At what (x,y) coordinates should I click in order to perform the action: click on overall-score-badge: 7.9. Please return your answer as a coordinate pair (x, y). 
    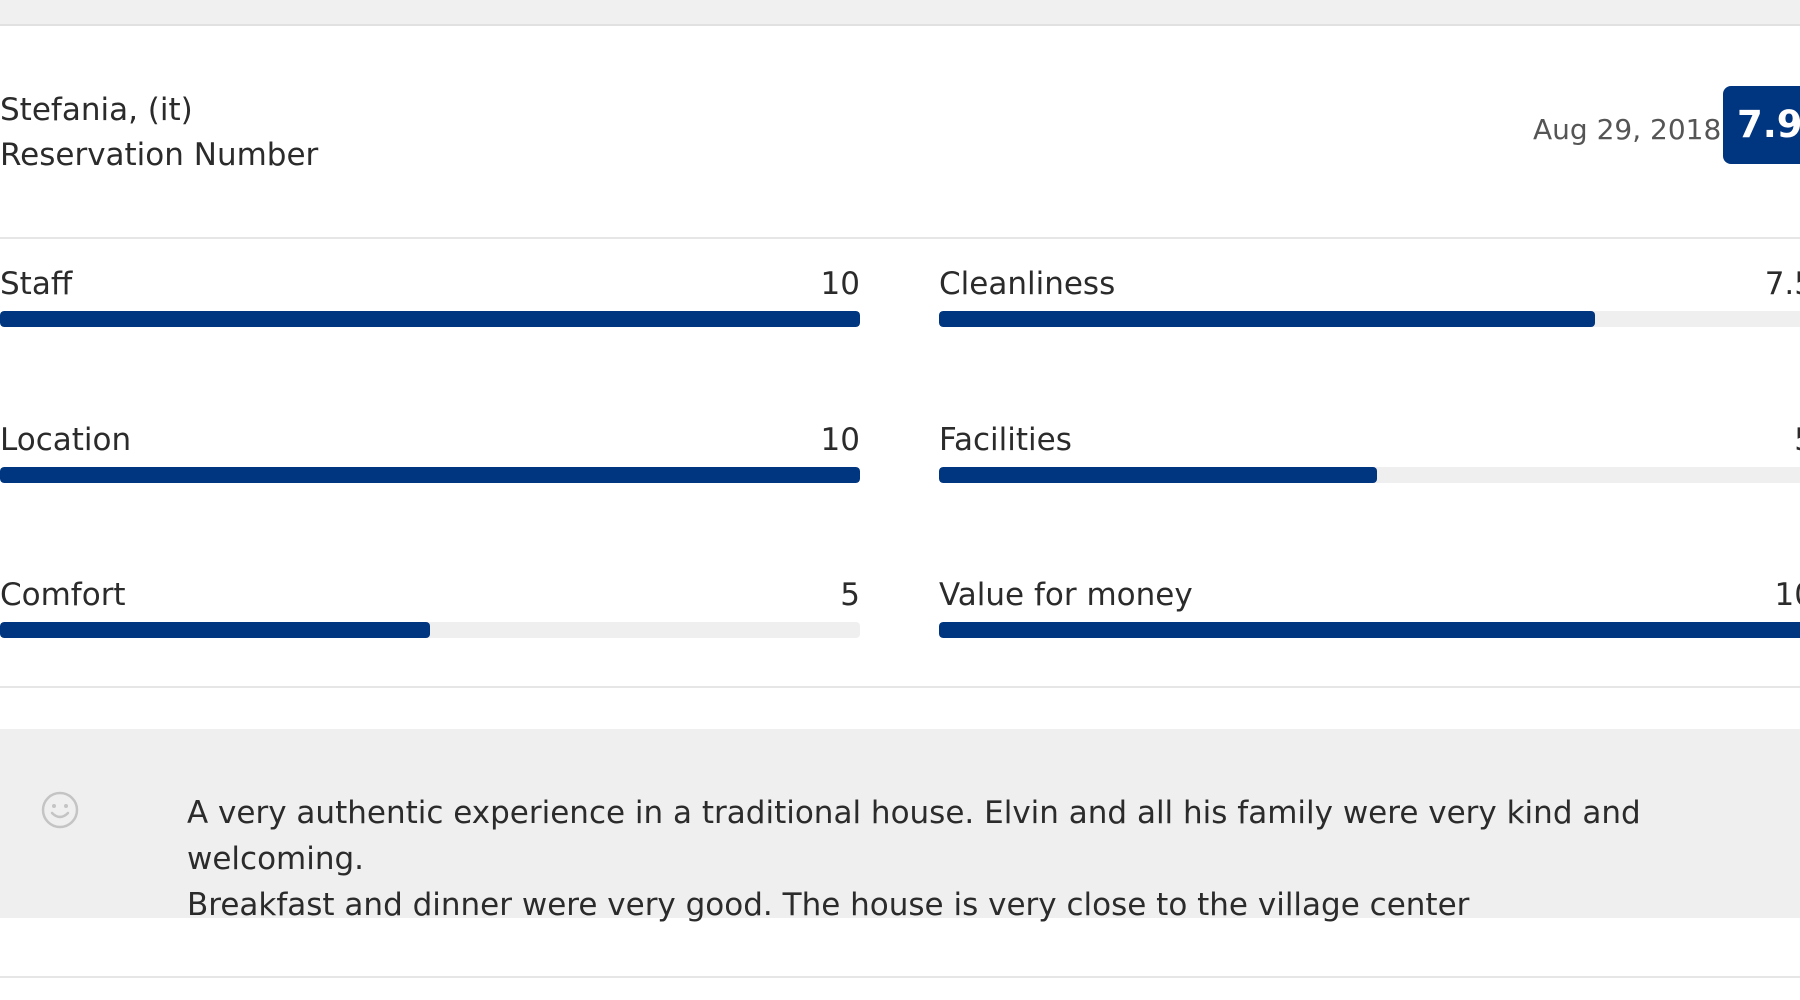
    Looking at the image, I should click on (1761, 125).